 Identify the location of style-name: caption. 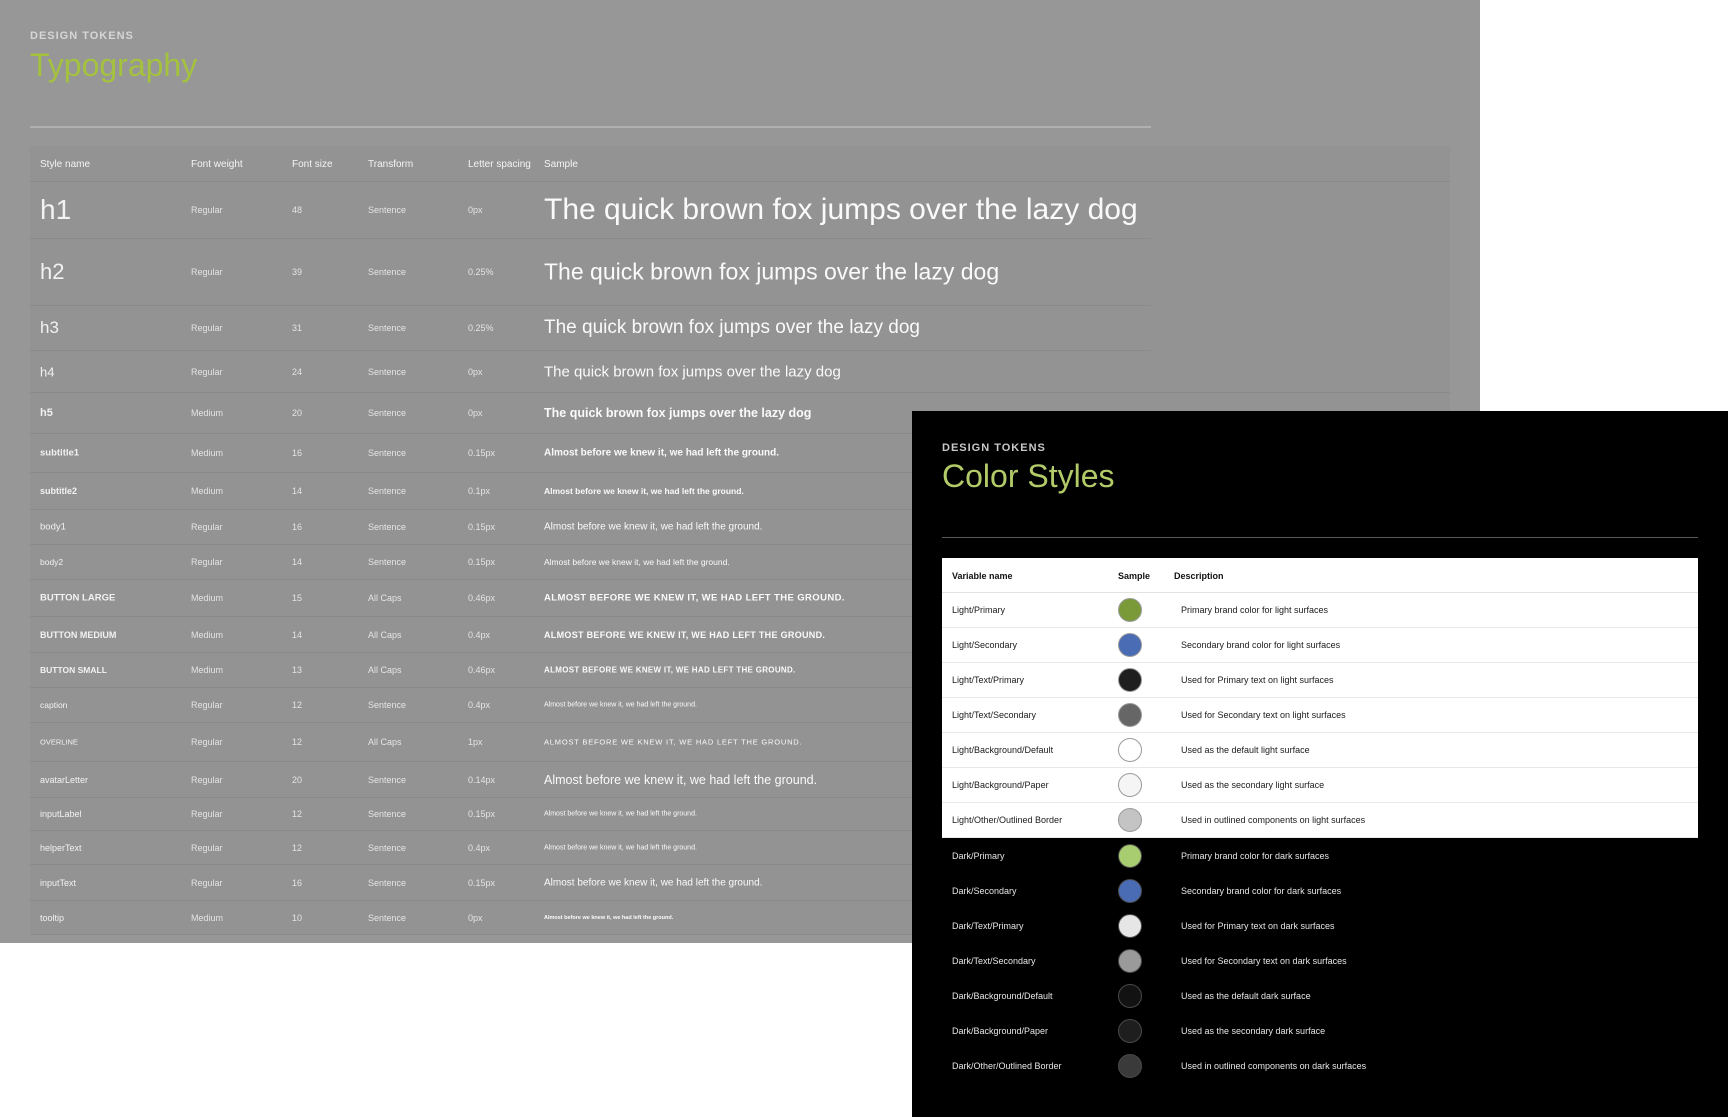
(54, 705).